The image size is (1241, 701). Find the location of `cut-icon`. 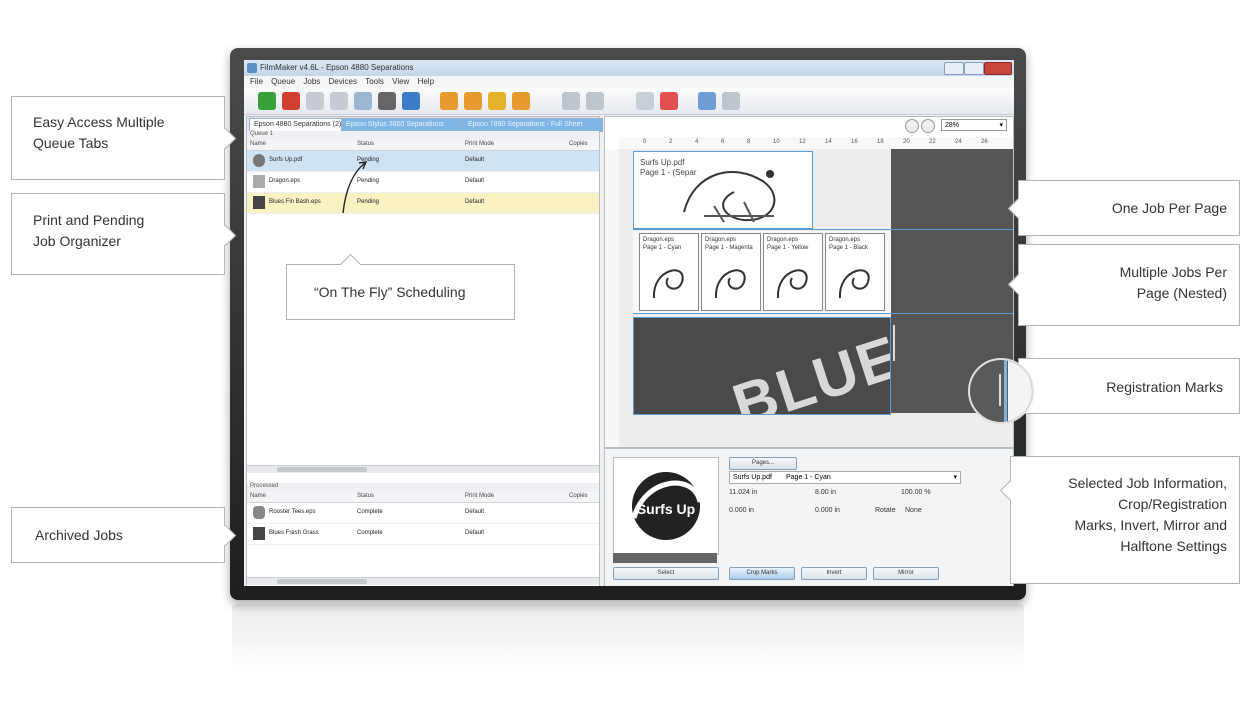

cut-icon is located at coordinates (315, 101).